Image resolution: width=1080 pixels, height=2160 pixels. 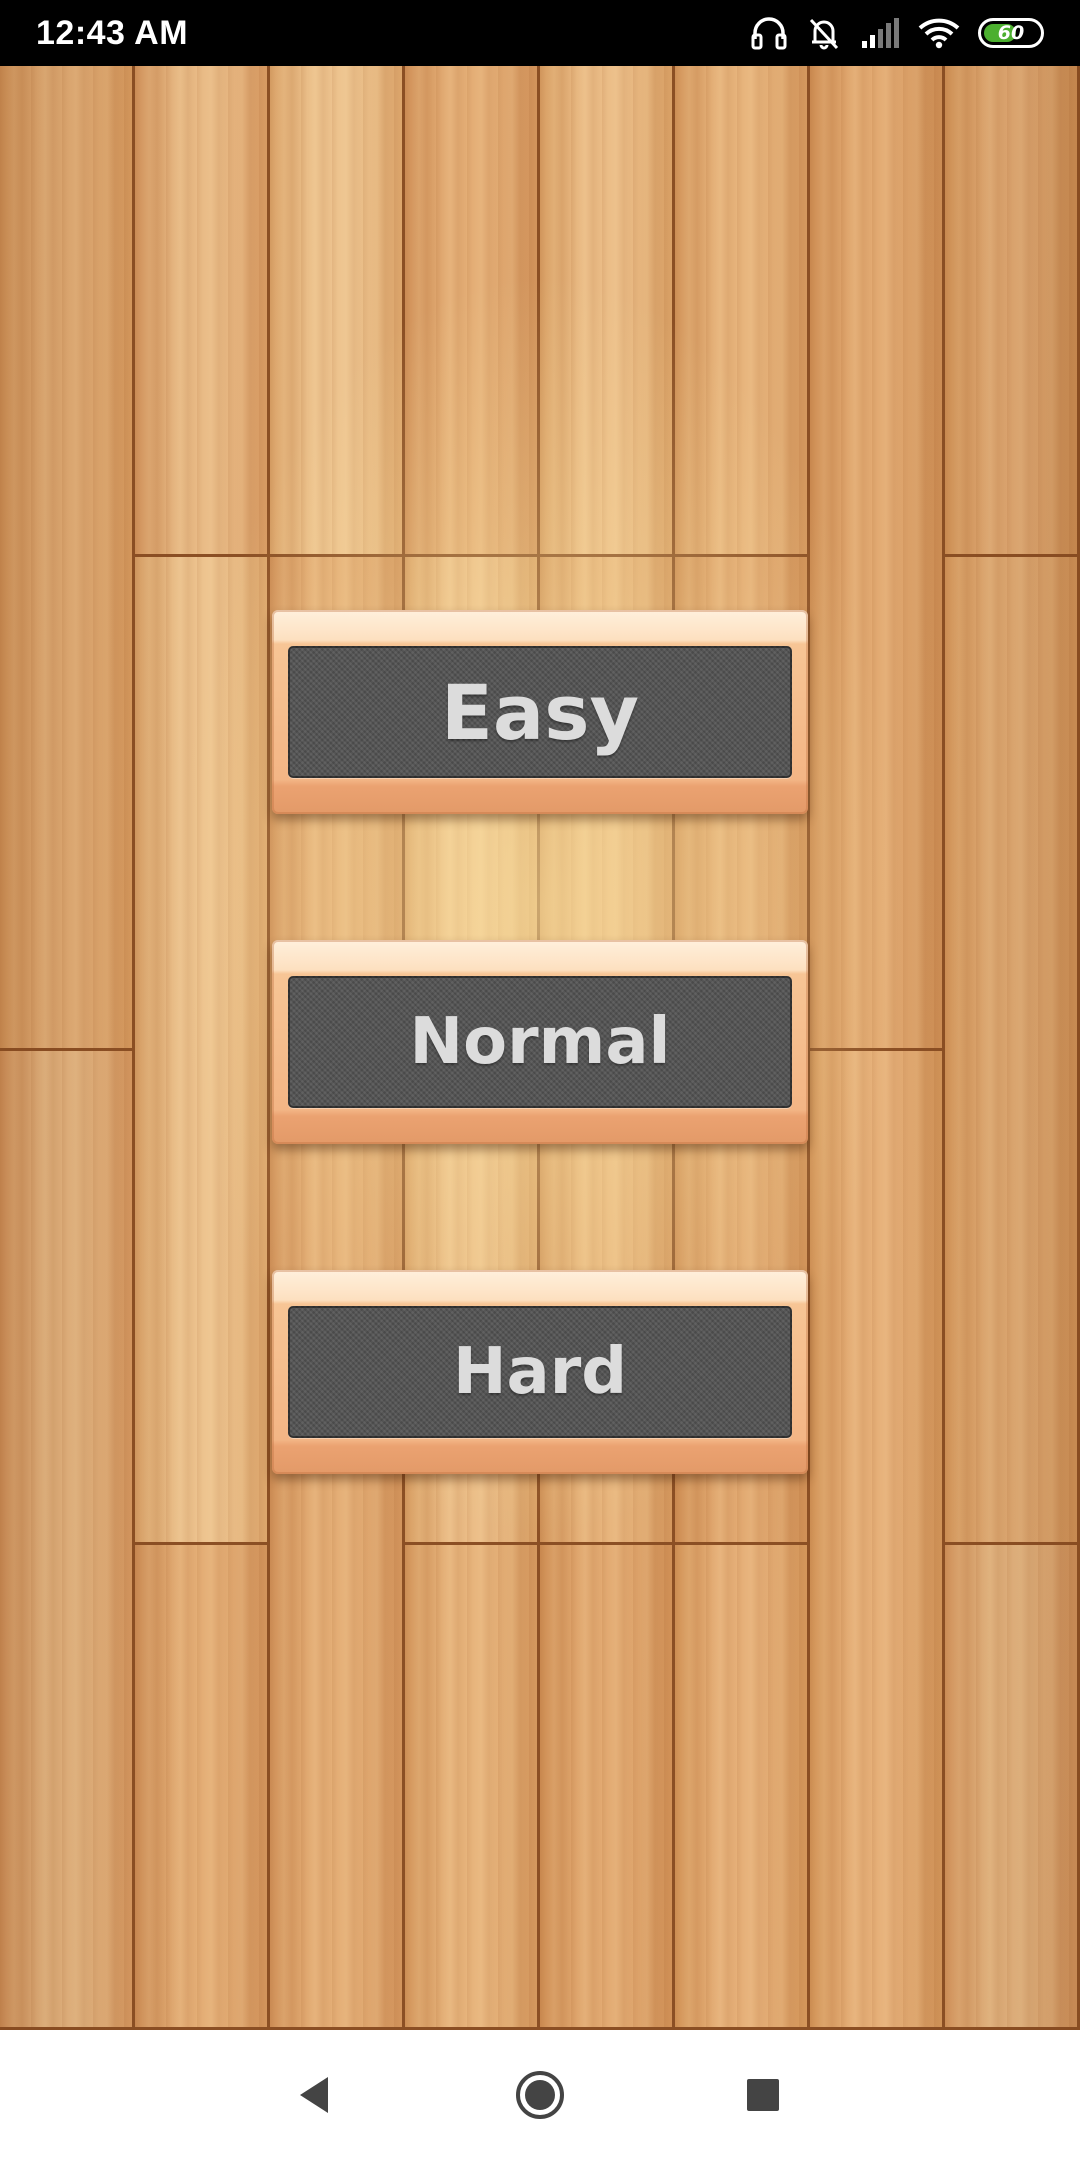 I want to click on home-button, so click(x=540, y=2095).